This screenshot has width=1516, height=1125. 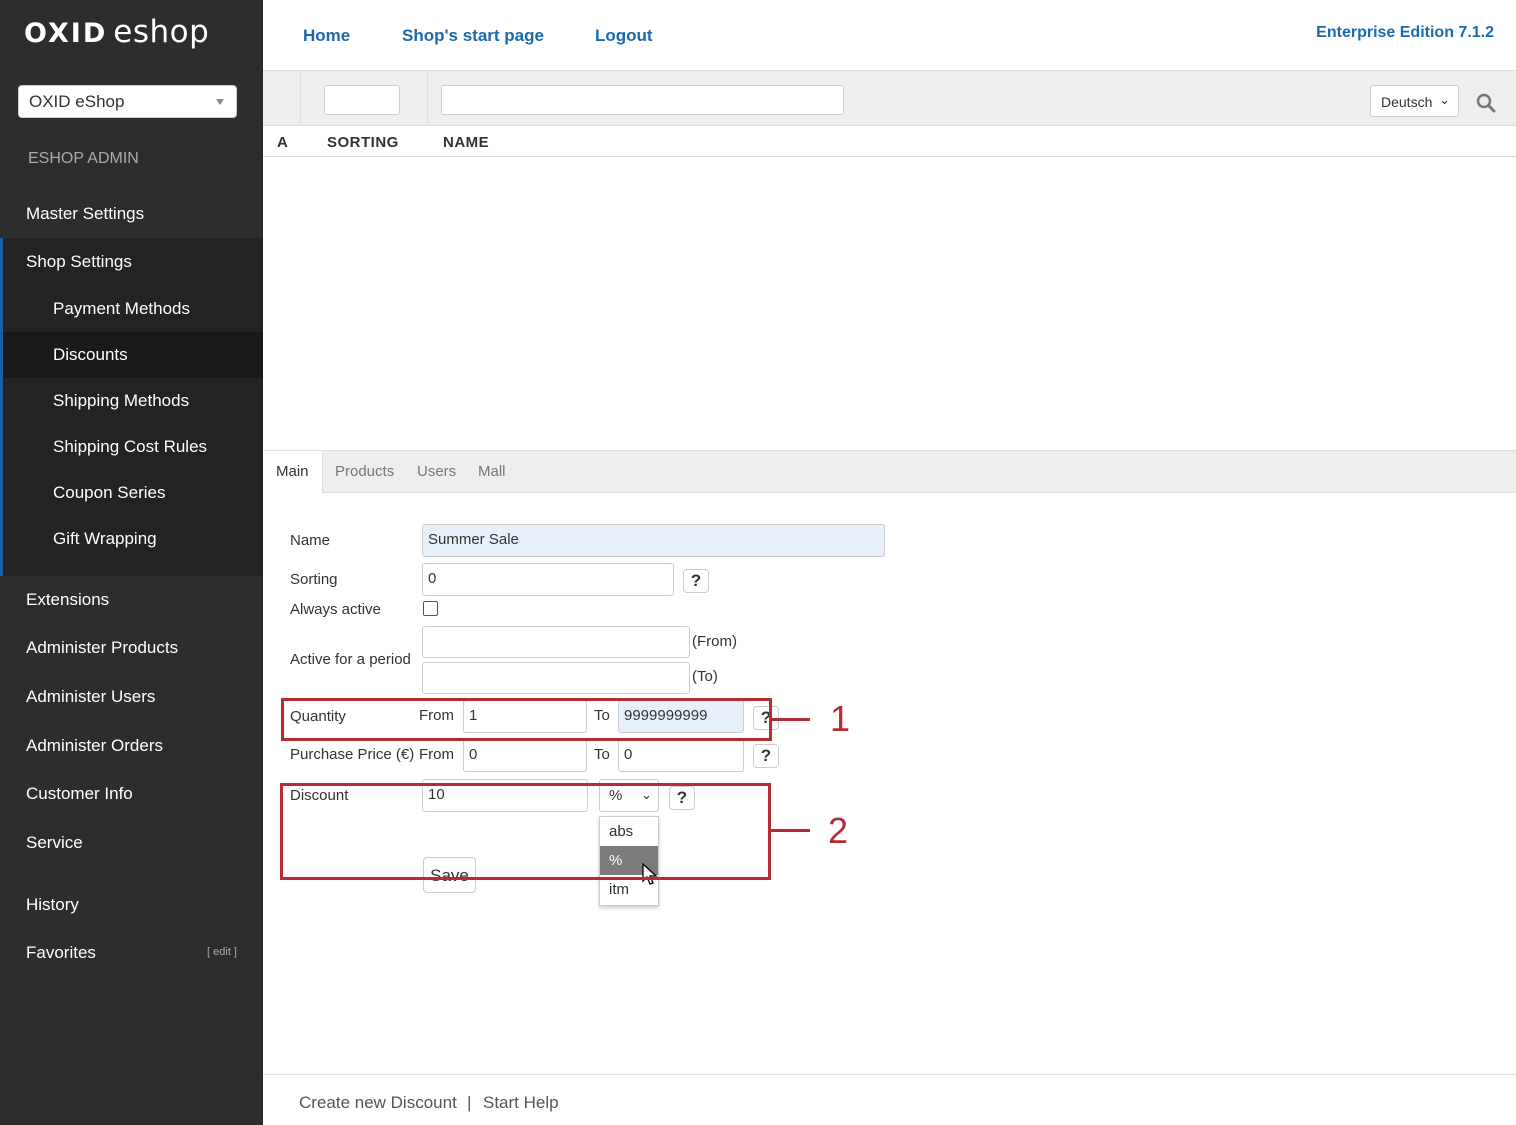 What do you see at coordinates (602, 754) in the screenshot?
I see `price-to-label: To` at bounding box center [602, 754].